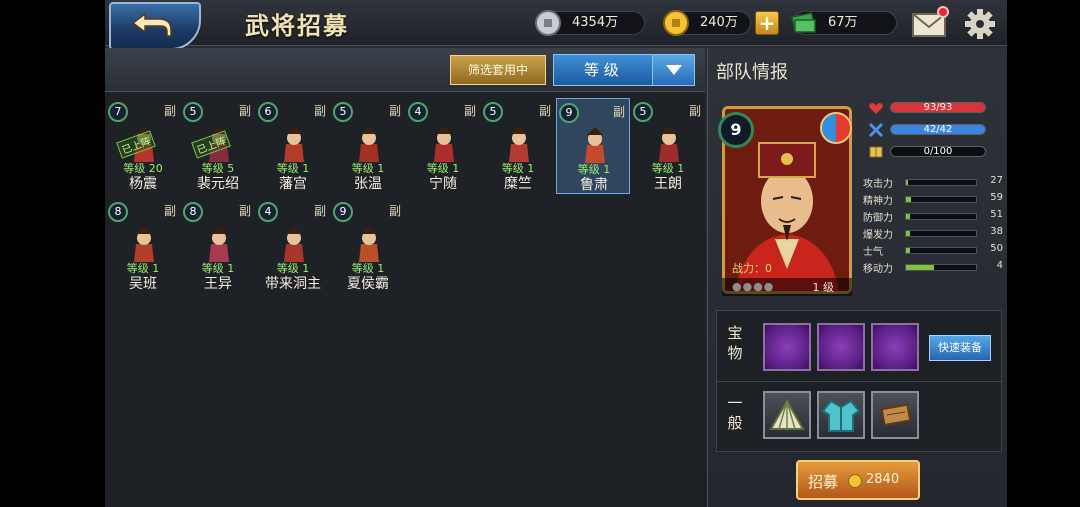 The height and width of the screenshot is (507, 1080). Describe the element at coordinates (218, 184) in the screenshot. I see `general-name: 裴元绍` at that location.